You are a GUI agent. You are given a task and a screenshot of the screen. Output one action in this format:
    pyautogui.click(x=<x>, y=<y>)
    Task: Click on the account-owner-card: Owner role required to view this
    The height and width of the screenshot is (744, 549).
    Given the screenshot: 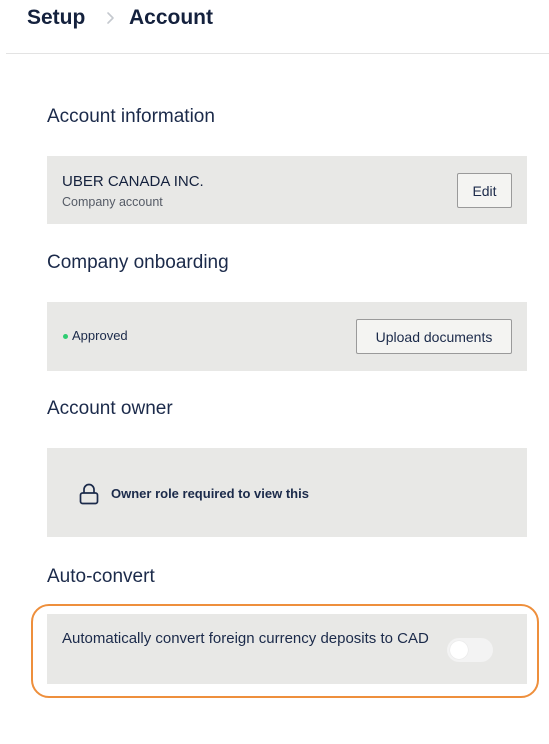 What is the action you would take?
    pyautogui.click(x=287, y=492)
    